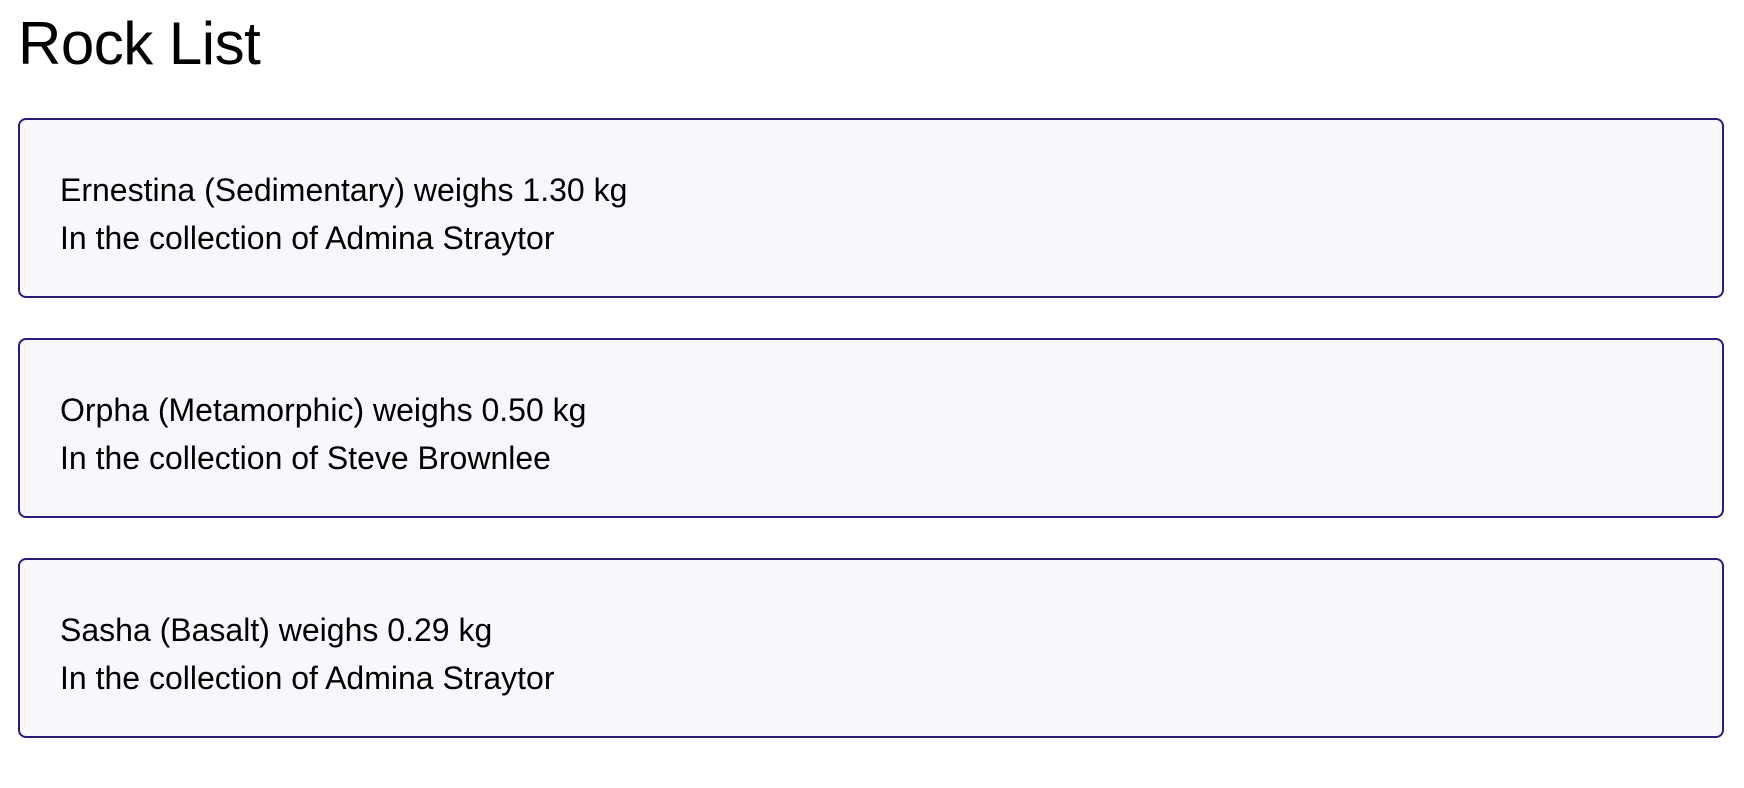  I want to click on rock-summary: Orpha (Metamorphic) weighs 0.50 kg, so click(323, 410).